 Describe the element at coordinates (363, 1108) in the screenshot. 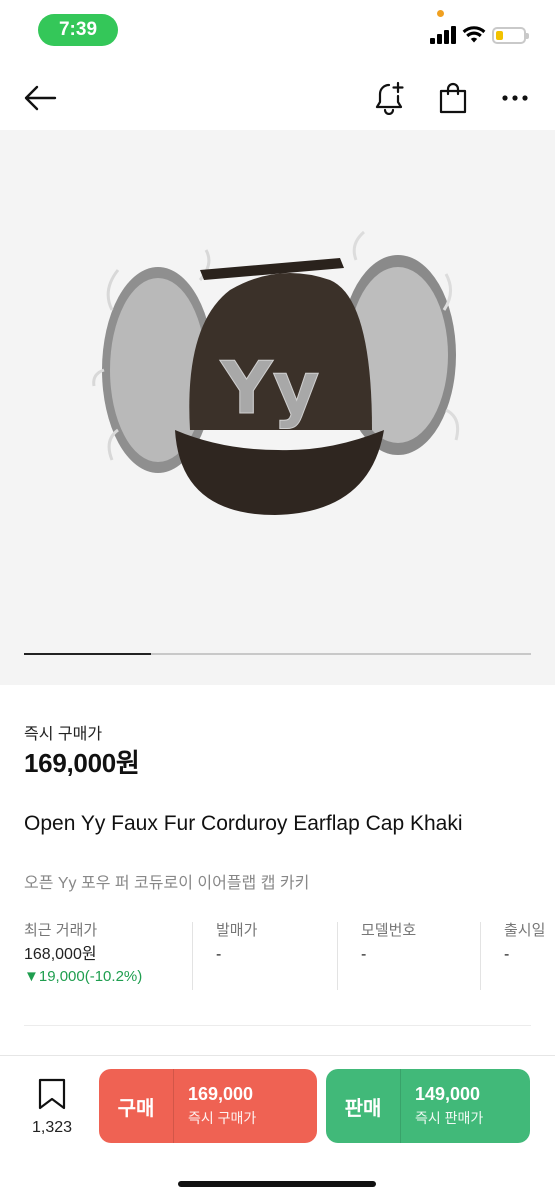

I see `sell-button-label: 판매` at that location.